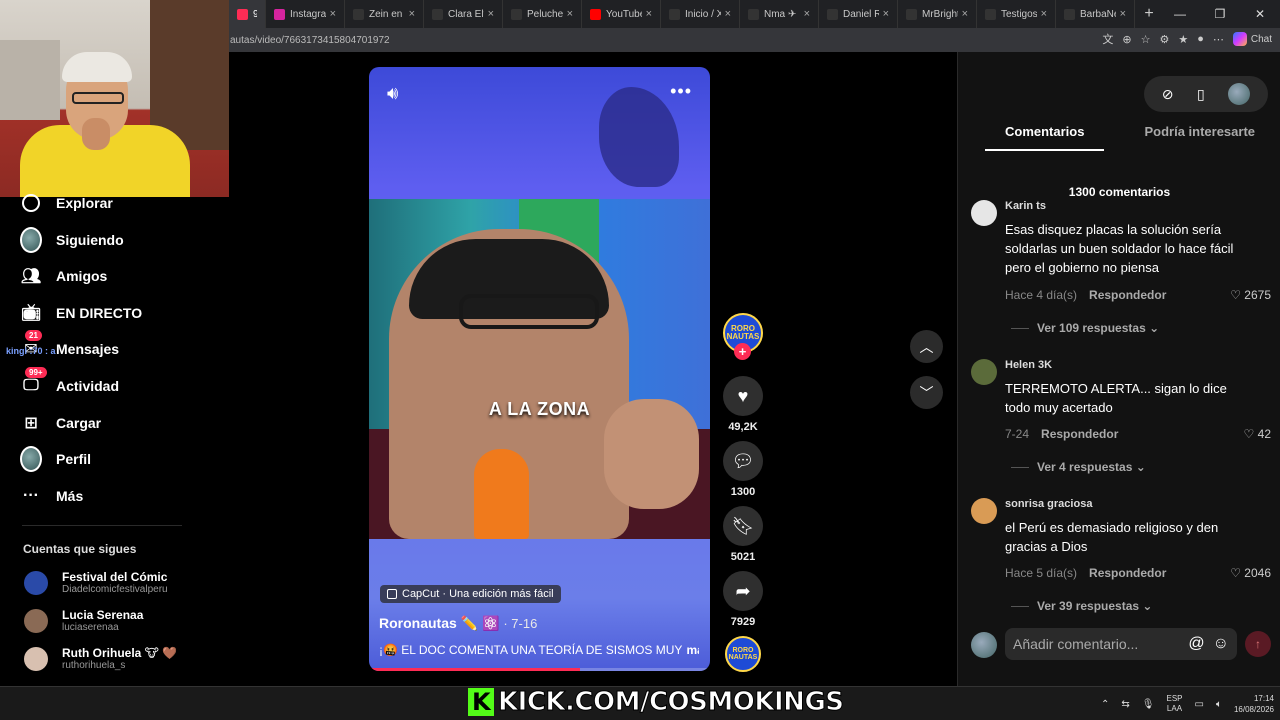 This screenshot has height=720, width=1280. Describe the element at coordinates (470, 594) in the screenshot. I see `capcut-badge: CapCut · Una edición más fácil` at that location.